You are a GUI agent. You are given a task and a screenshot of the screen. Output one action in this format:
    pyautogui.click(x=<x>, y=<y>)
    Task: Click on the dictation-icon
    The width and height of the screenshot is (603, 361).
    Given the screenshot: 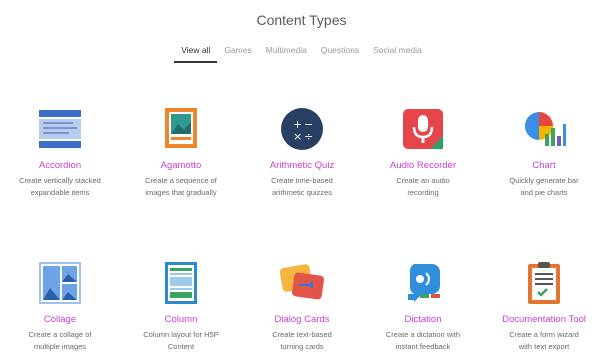 What is the action you would take?
    pyautogui.click(x=423, y=283)
    